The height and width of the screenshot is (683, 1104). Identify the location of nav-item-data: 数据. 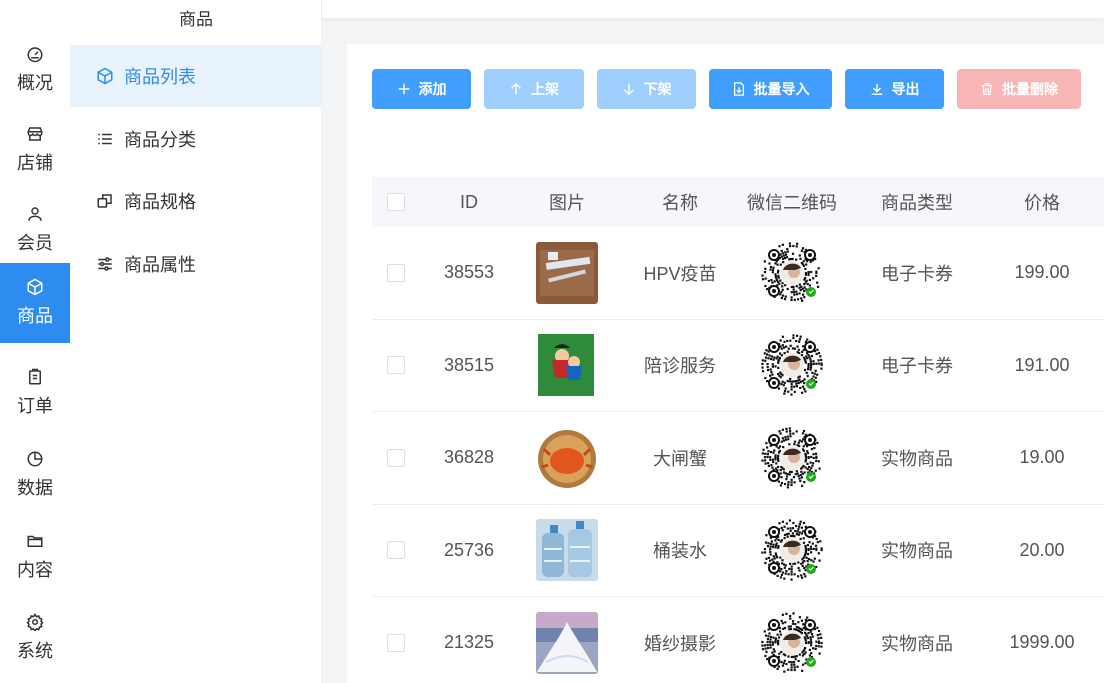
(35, 475).